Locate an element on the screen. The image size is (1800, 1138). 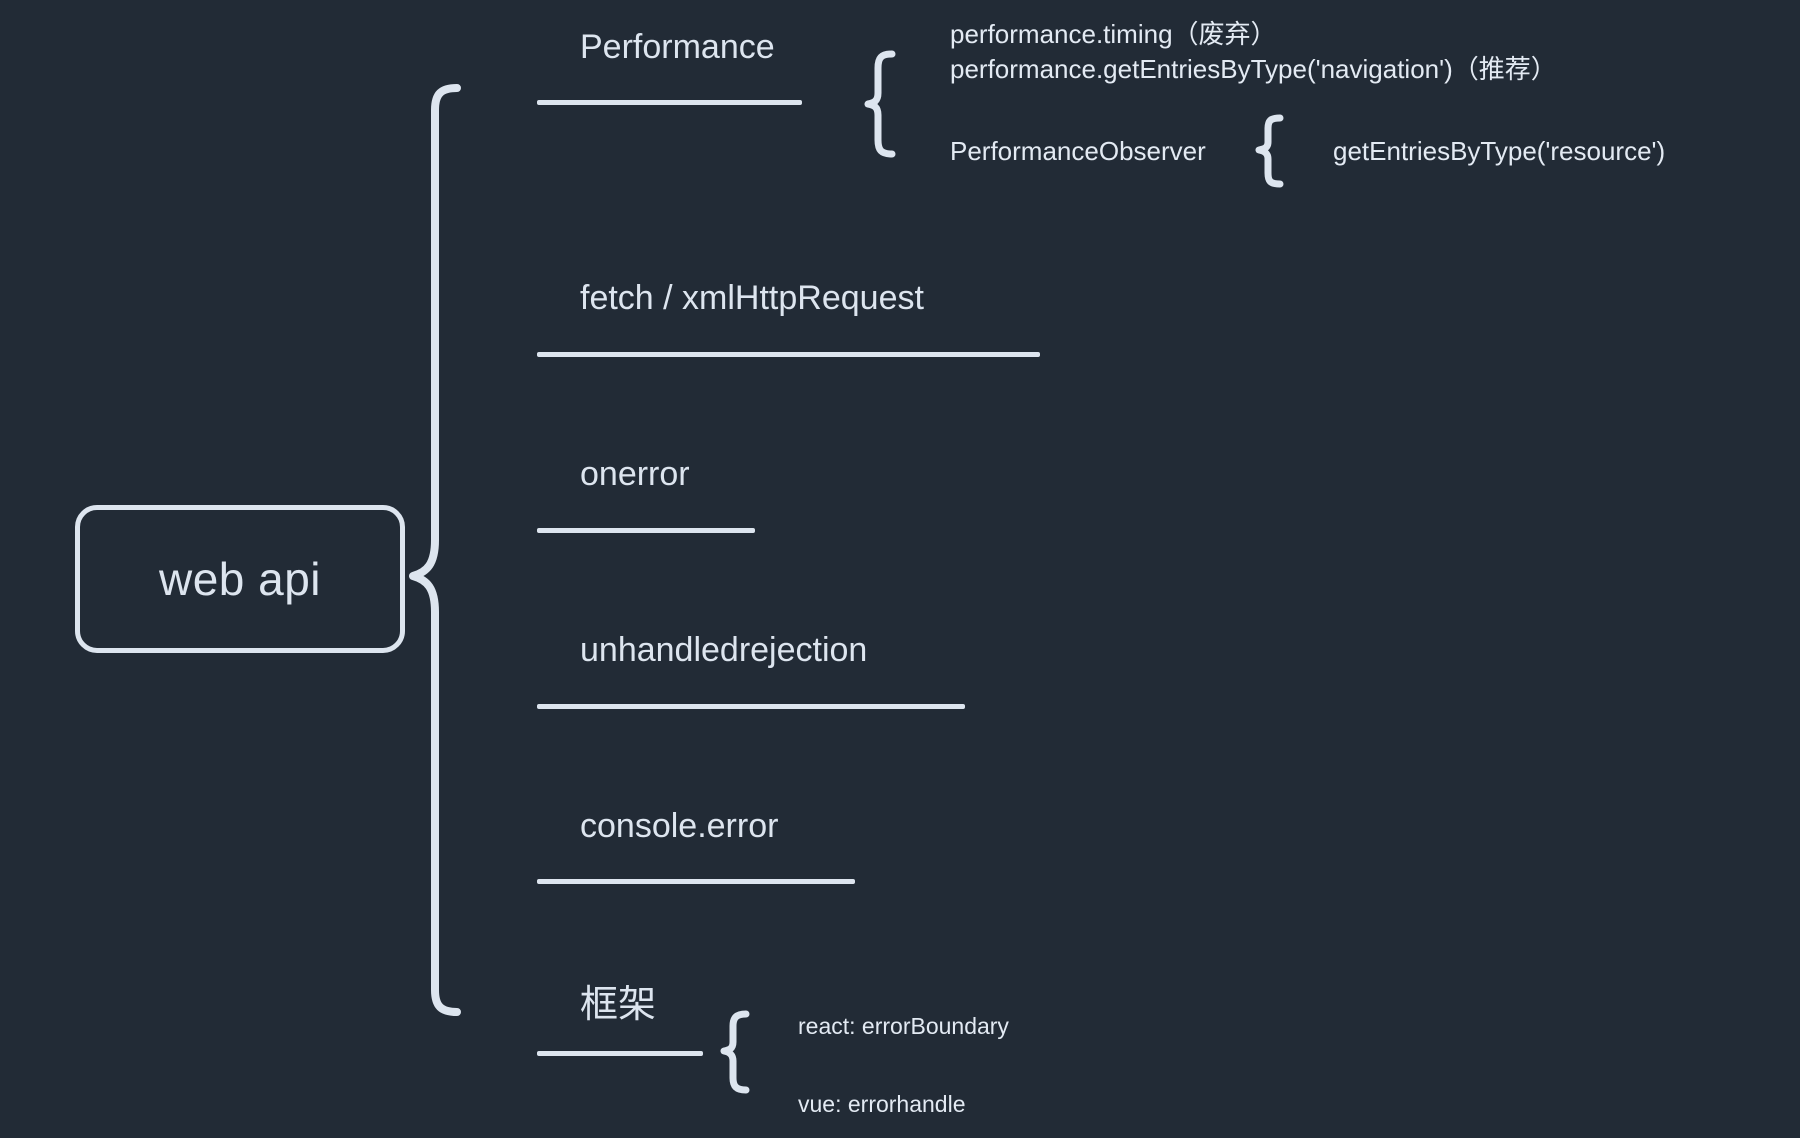
branch-underline-fetch-xhr is located at coordinates (788, 354).